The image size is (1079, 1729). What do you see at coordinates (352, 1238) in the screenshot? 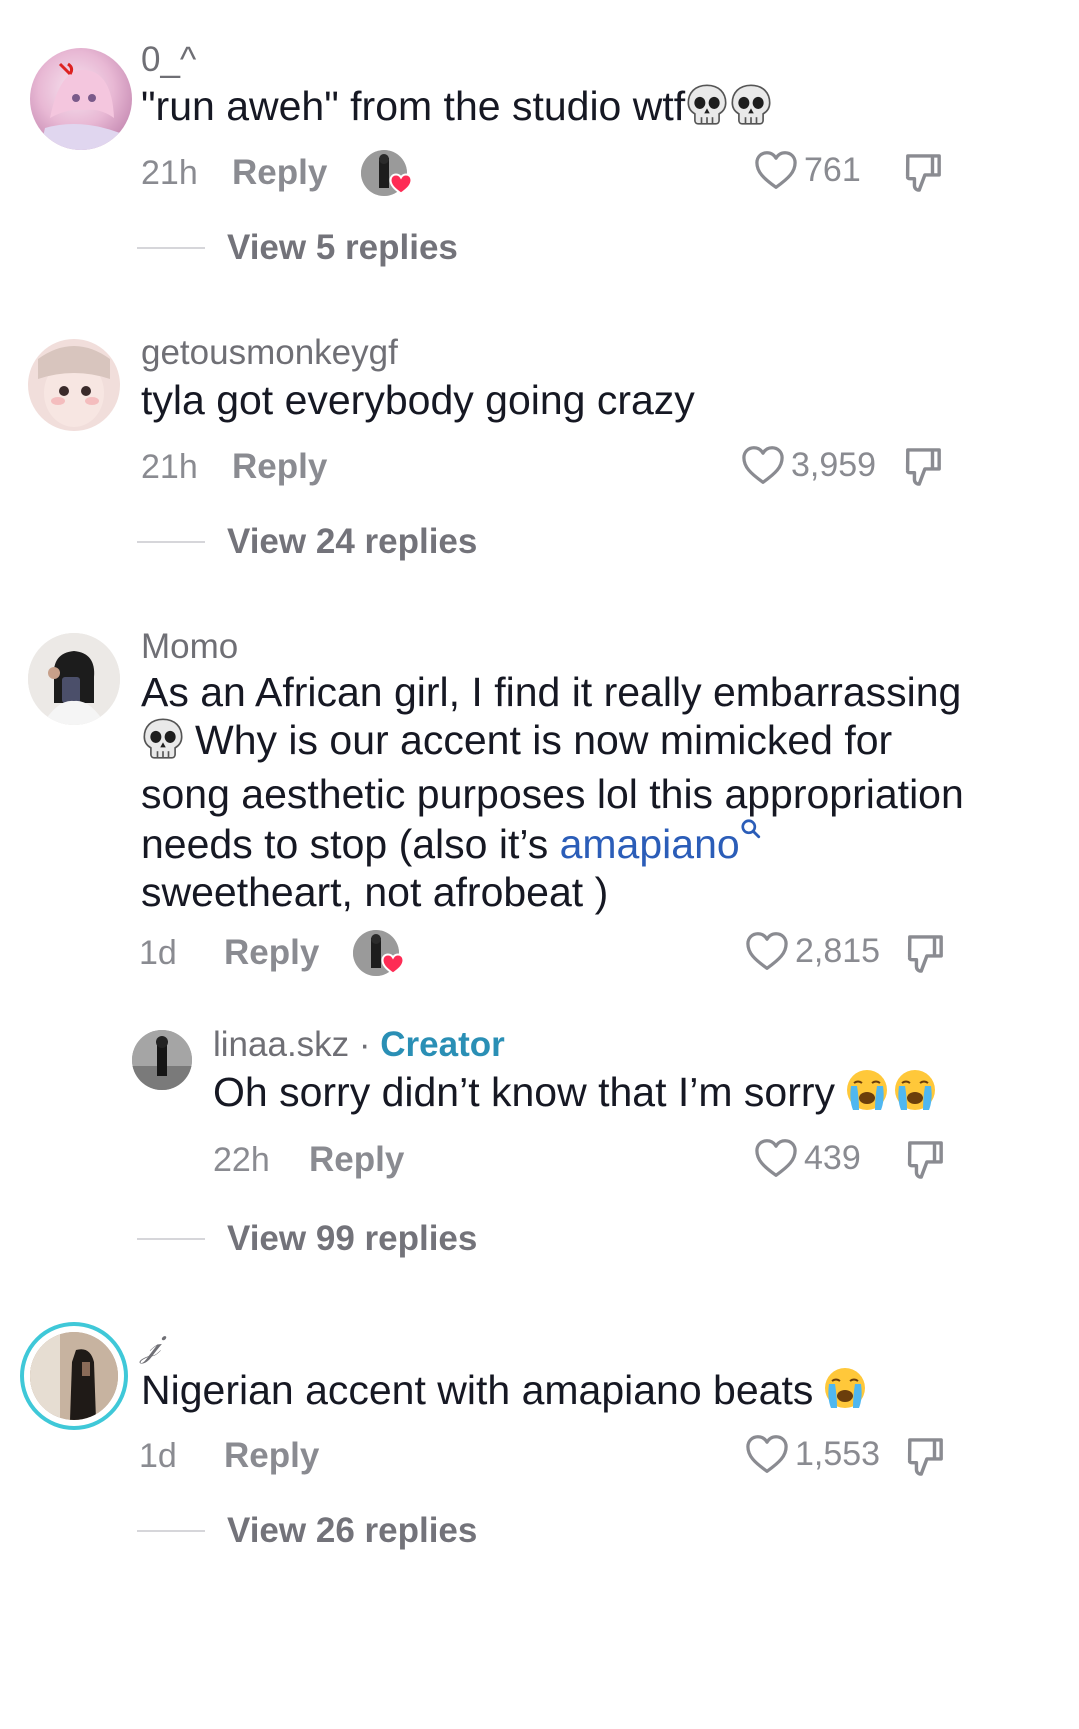
I see `view-replies-label: View 99 replies` at bounding box center [352, 1238].